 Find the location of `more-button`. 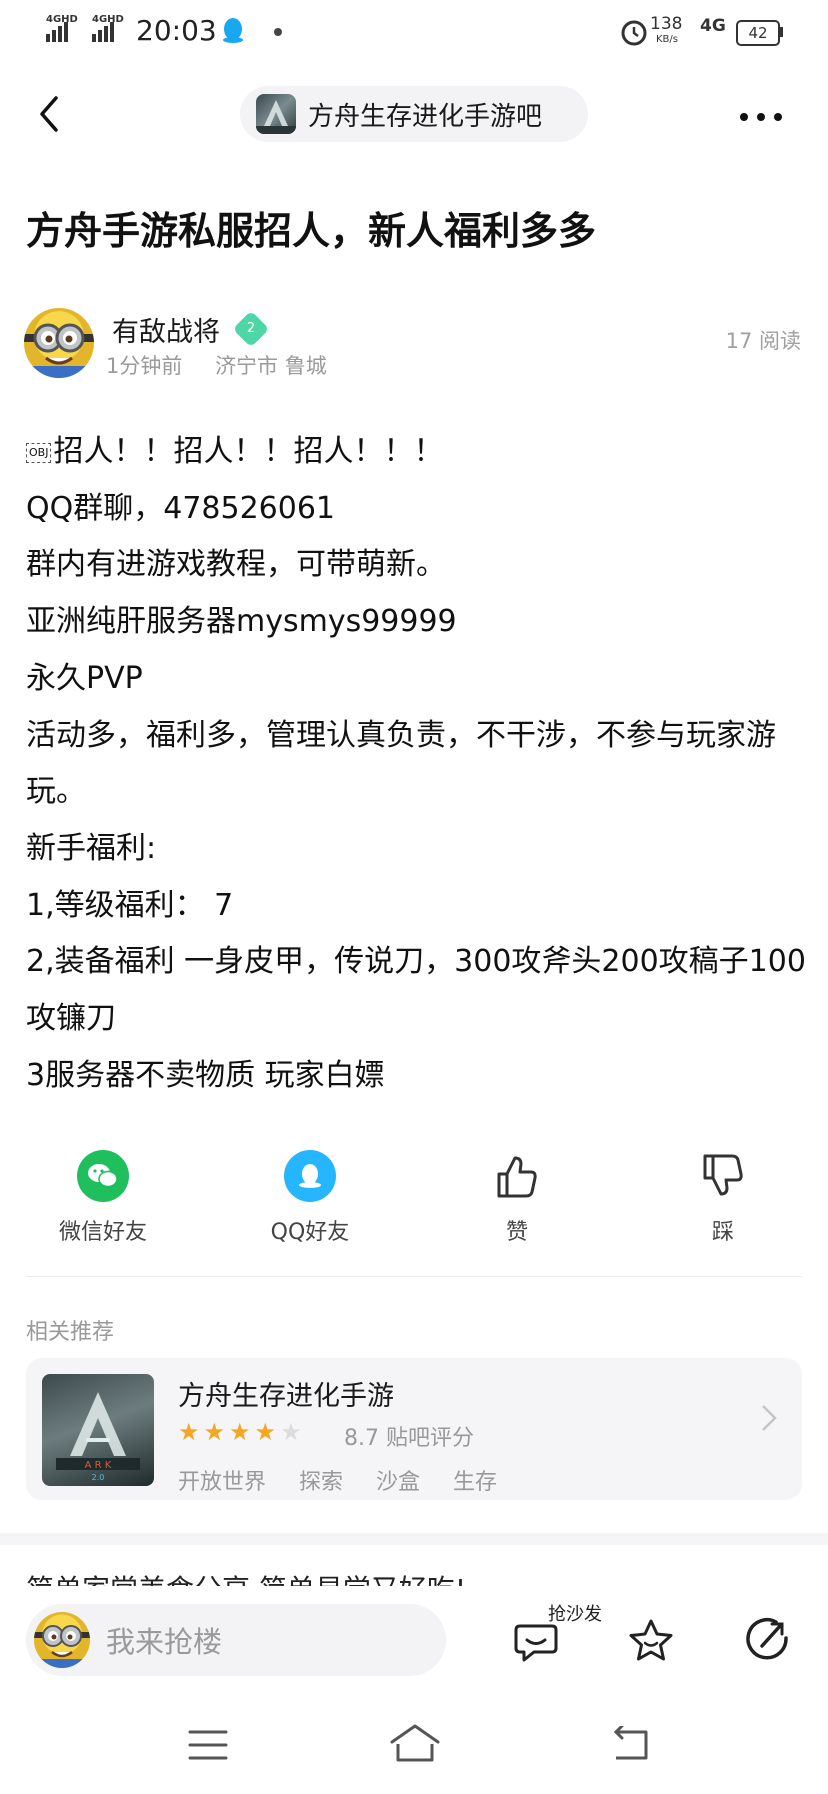

more-button is located at coordinates (761, 117).